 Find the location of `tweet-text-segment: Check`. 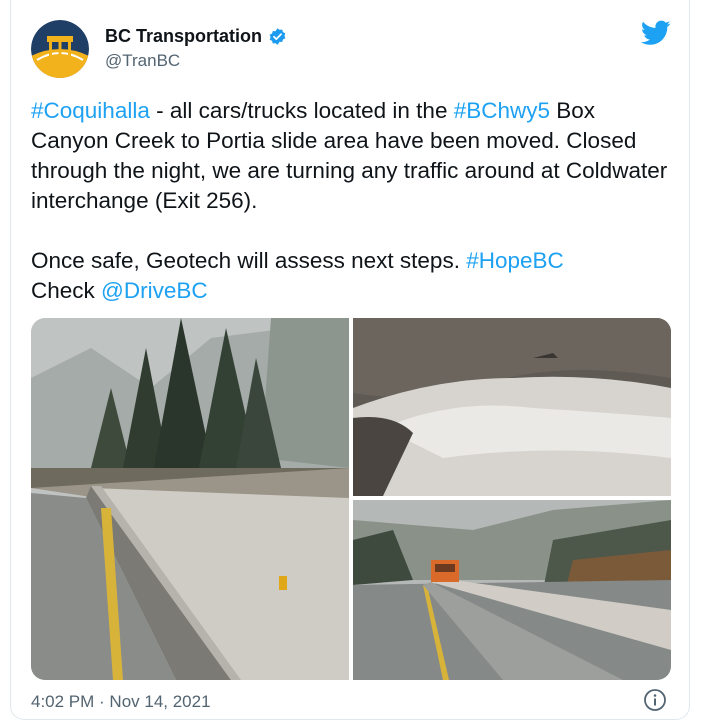

tweet-text-segment: Check is located at coordinates (66, 290).